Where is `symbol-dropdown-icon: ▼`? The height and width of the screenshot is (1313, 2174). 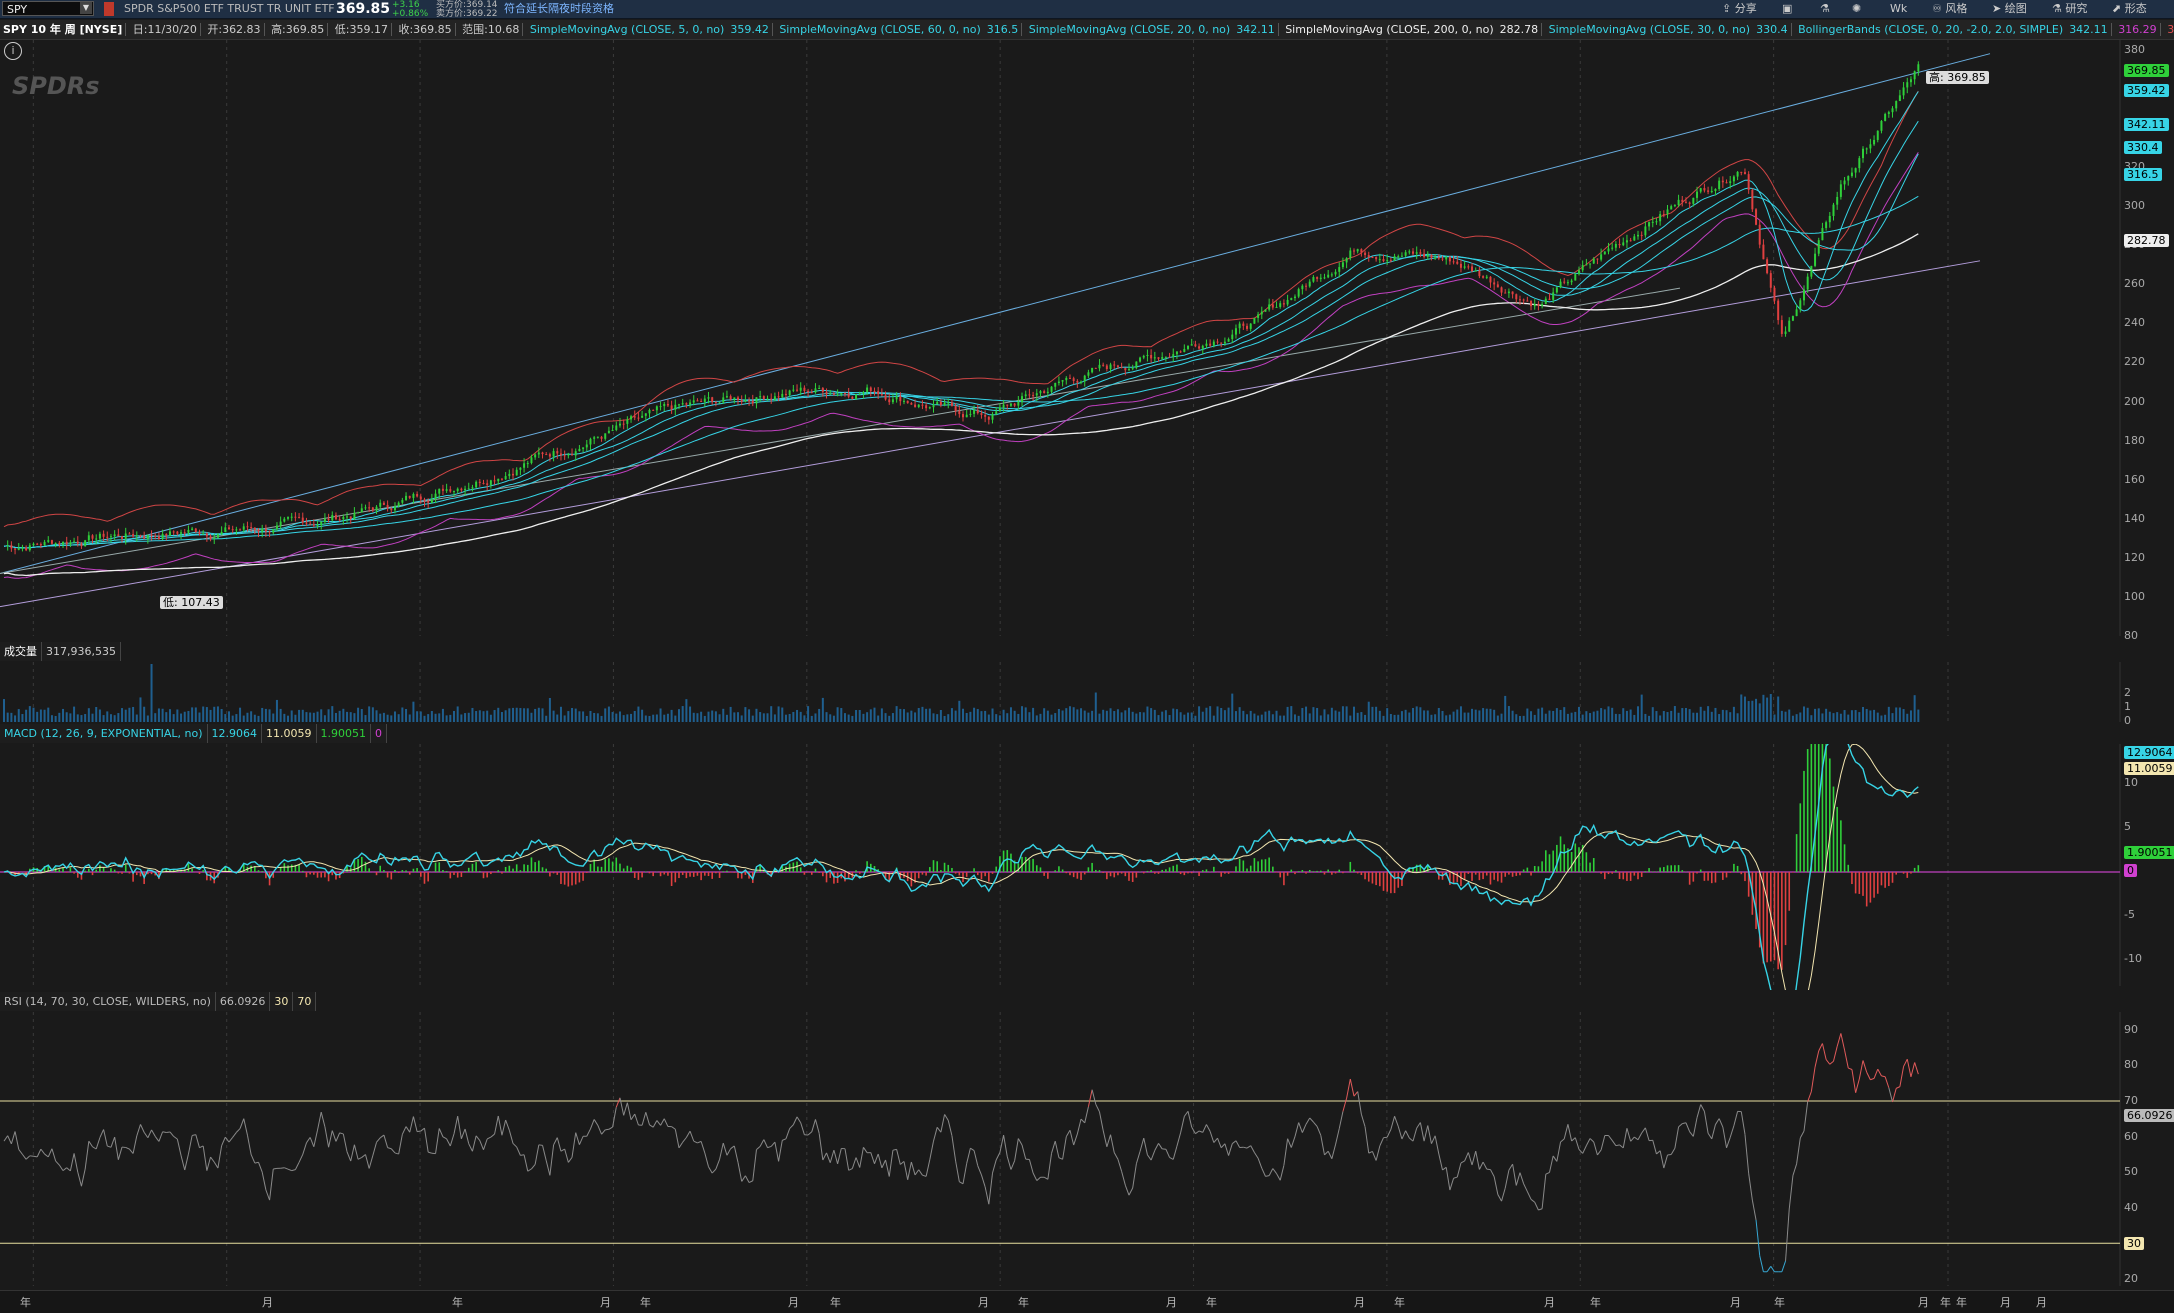 symbol-dropdown-icon: ▼ is located at coordinates (86, 8).